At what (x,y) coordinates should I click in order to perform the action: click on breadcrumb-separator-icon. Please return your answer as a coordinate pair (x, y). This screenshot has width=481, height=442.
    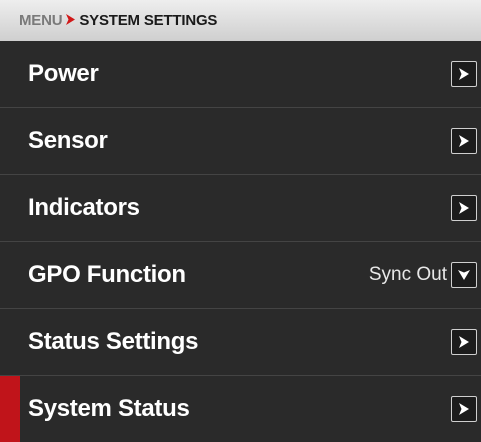
    Looking at the image, I should click on (71, 20).